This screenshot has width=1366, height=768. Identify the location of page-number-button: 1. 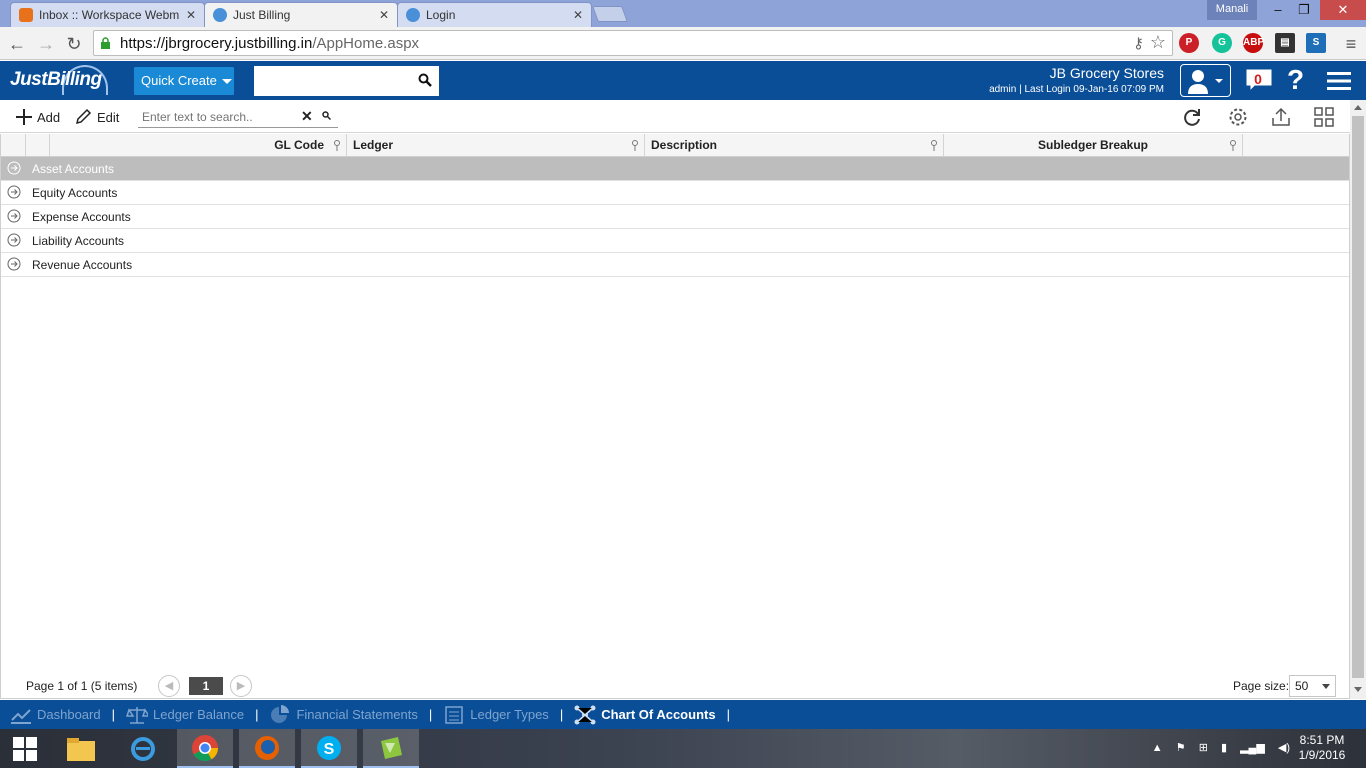
(206, 686).